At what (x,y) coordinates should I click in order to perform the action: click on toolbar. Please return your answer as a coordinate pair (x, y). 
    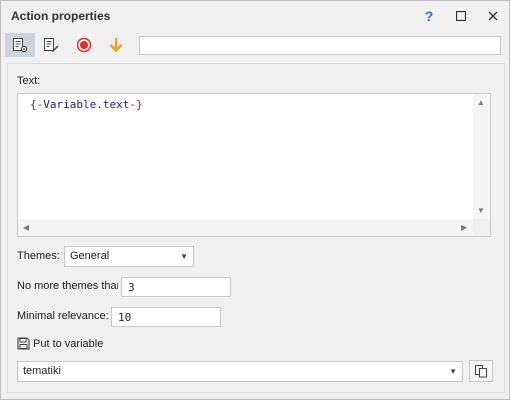
    Looking at the image, I should click on (255, 45).